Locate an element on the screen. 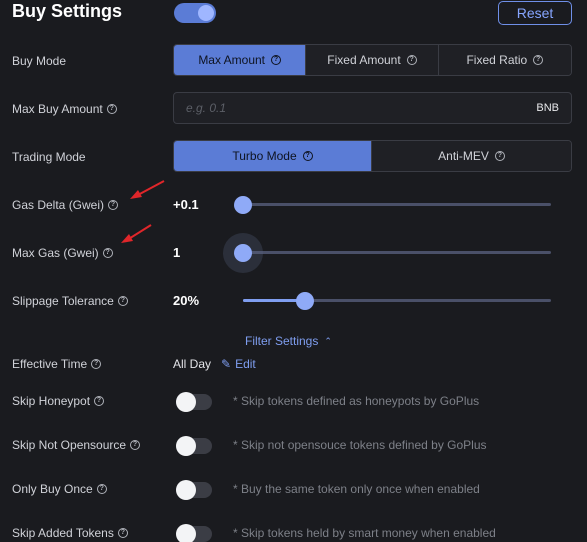 This screenshot has width=587, height=542. slippage-slider is located at coordinates (397, 301).